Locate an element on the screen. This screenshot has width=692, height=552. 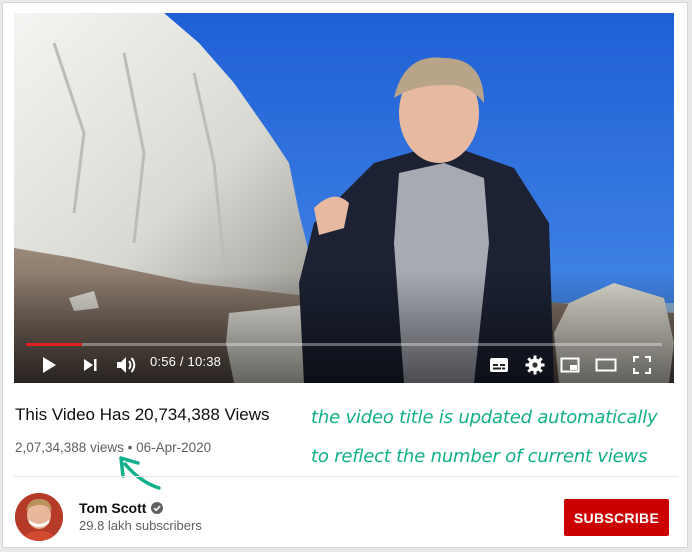
channel-name: Tom Scott is located at coordinates (112, 508).